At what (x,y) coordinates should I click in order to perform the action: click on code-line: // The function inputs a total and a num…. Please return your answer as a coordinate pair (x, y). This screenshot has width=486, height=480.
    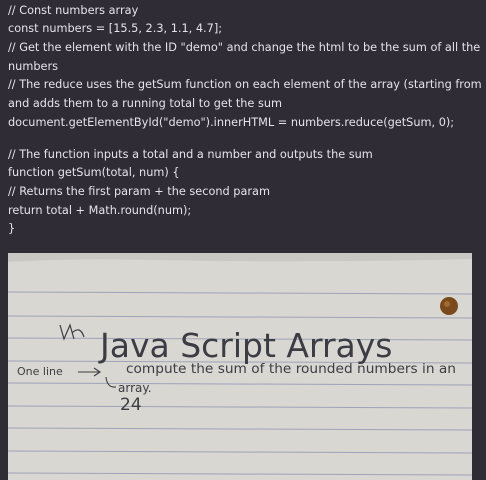
    Looking at the image, I should click on (190, 154).